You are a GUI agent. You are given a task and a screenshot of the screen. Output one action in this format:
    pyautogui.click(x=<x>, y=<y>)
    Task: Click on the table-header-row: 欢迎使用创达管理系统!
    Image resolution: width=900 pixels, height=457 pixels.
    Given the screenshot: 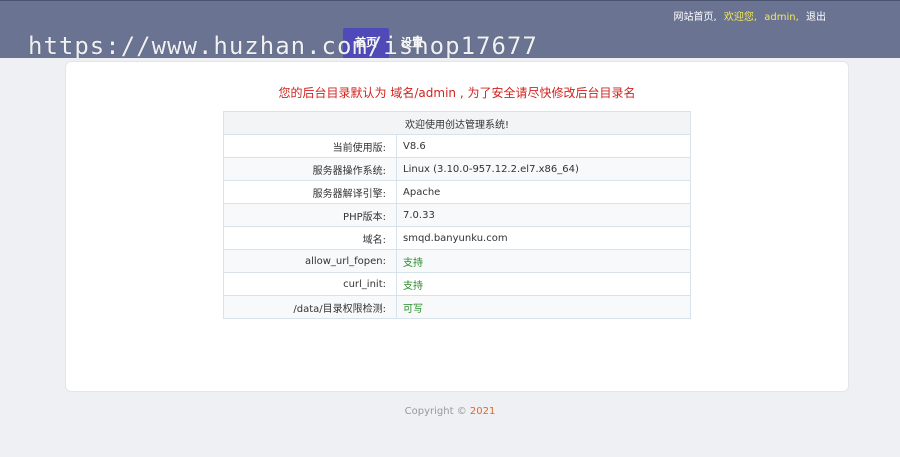 What is the action you would take?
    pyautogui.click(x=457, y=123)
    